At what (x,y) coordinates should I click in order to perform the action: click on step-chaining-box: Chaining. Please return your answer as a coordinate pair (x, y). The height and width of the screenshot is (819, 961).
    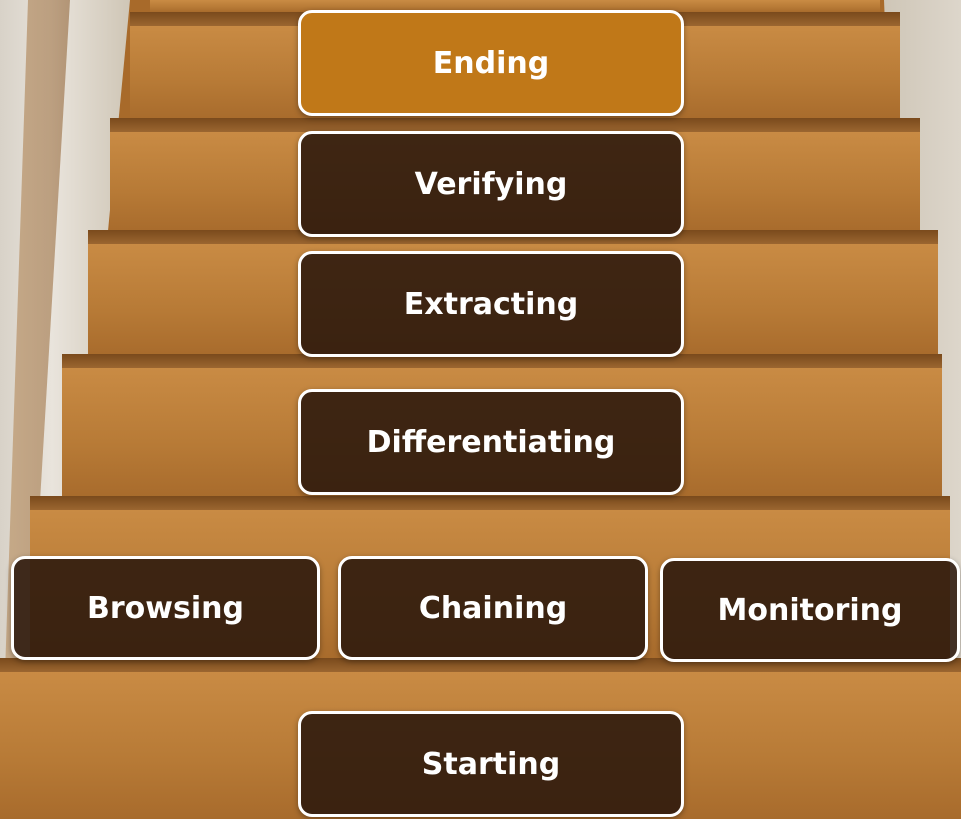
    Looking at the image, I should click on (493, 608).